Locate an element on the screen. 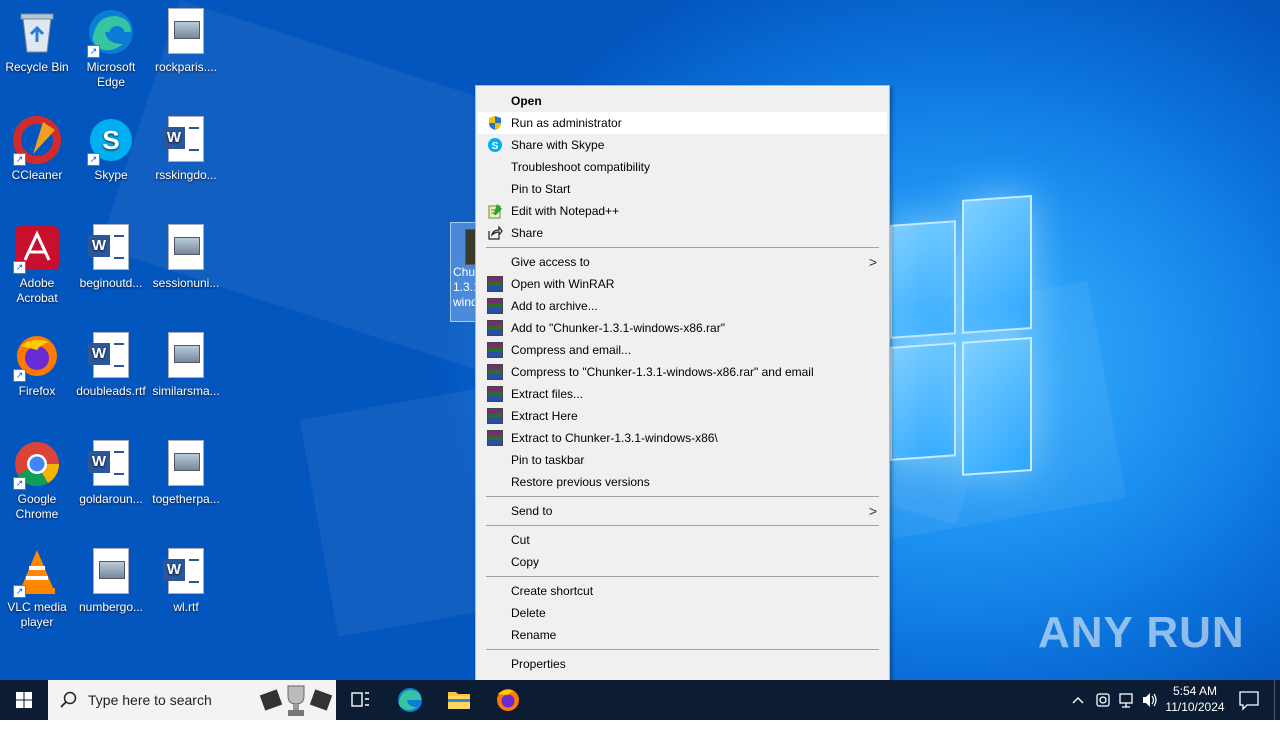 This screenshot has height=736, width=1280. desktop-icon-microsoft-edge: ↗ Microsoft Edge is located at coordinates (111, 49).